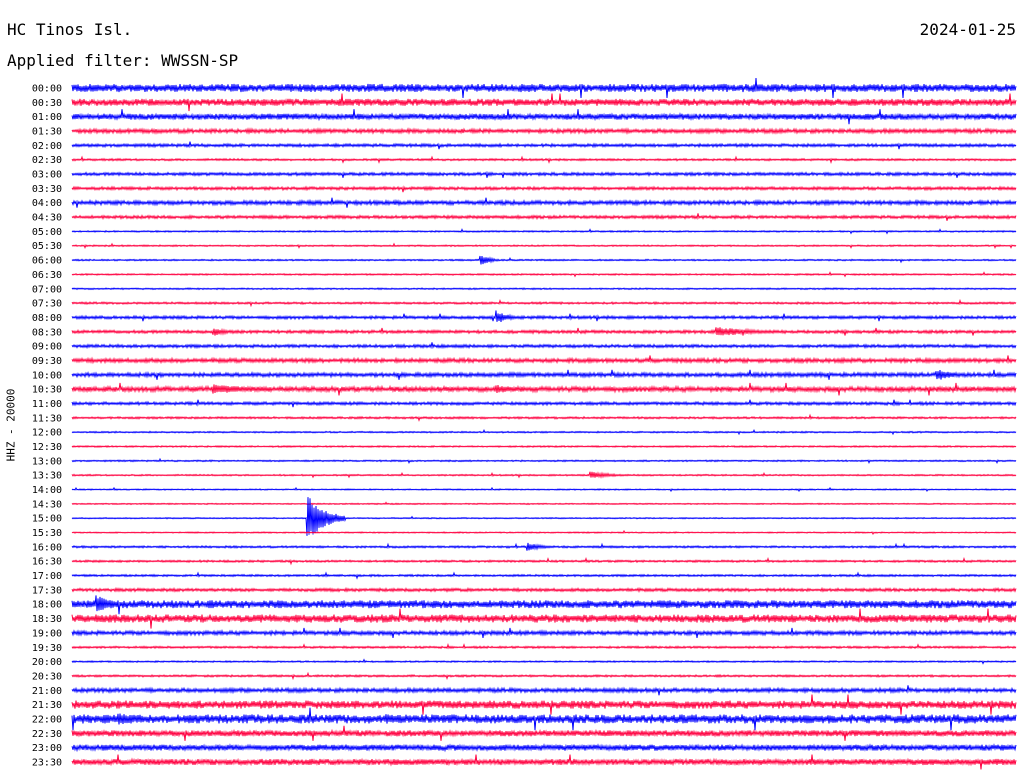  I want to click on trace-2000, so click(544, 661).